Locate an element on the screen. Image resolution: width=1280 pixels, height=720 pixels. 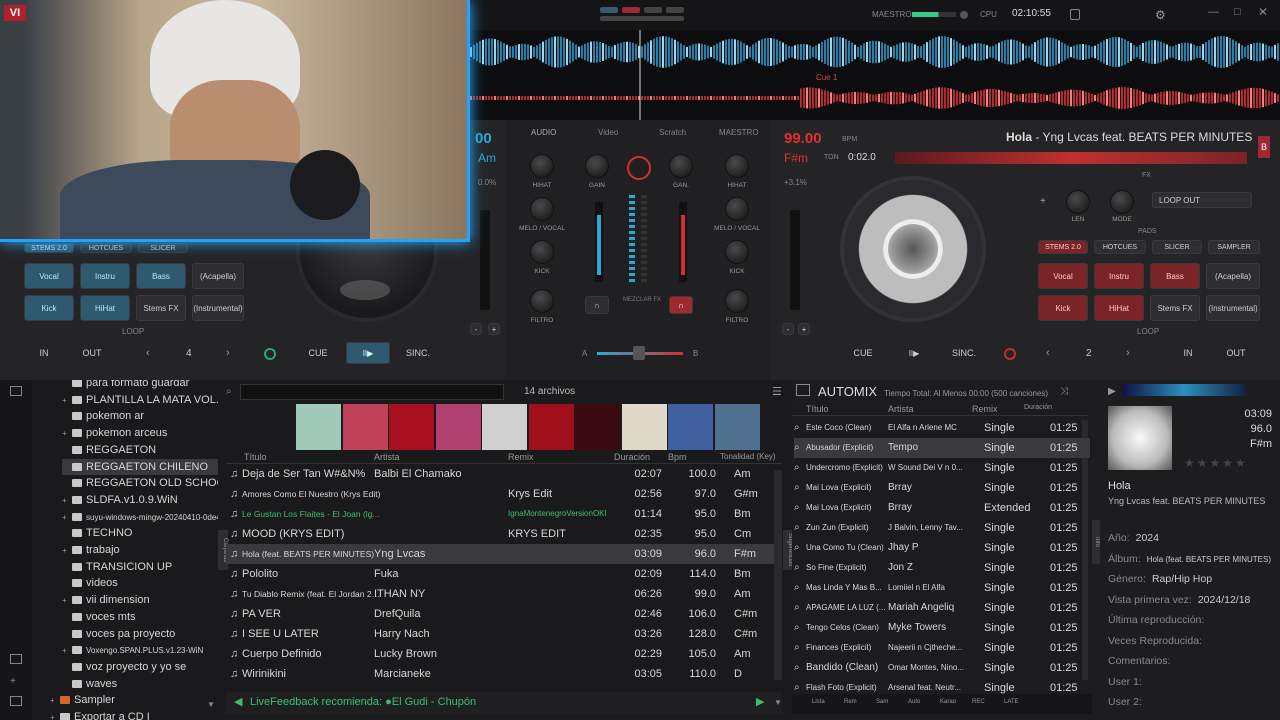
deck-left-loop-size: 4 is located at coordinates (189, 353).